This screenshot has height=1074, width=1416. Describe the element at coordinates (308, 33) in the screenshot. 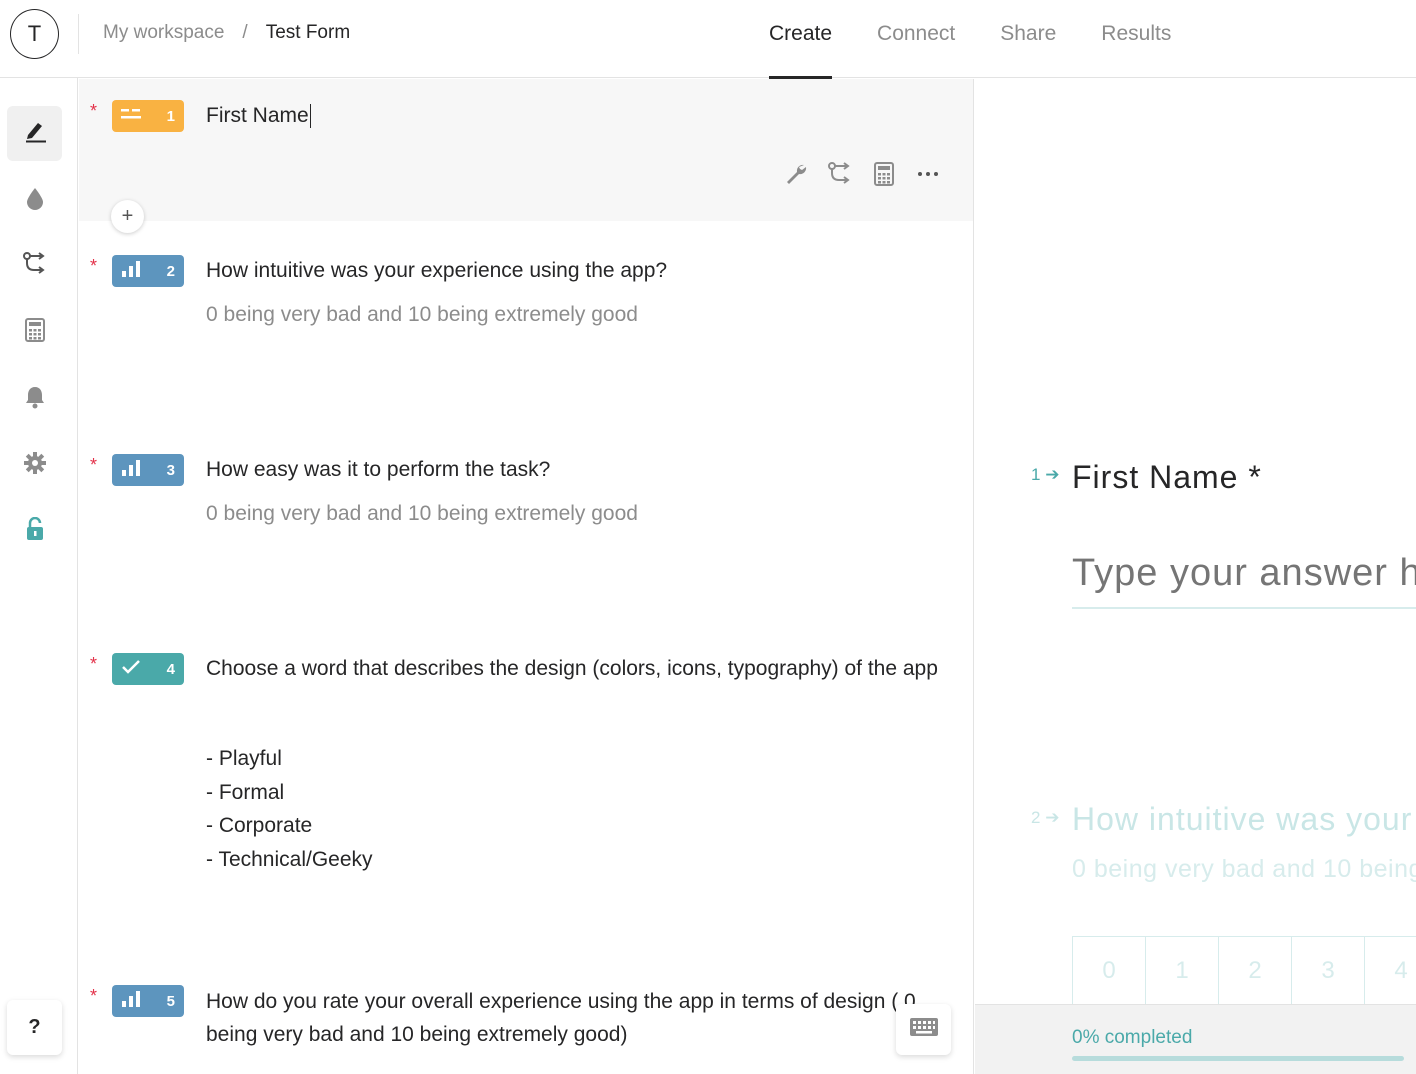

I see `breadcrumb-form-title: Test Form` at that location.